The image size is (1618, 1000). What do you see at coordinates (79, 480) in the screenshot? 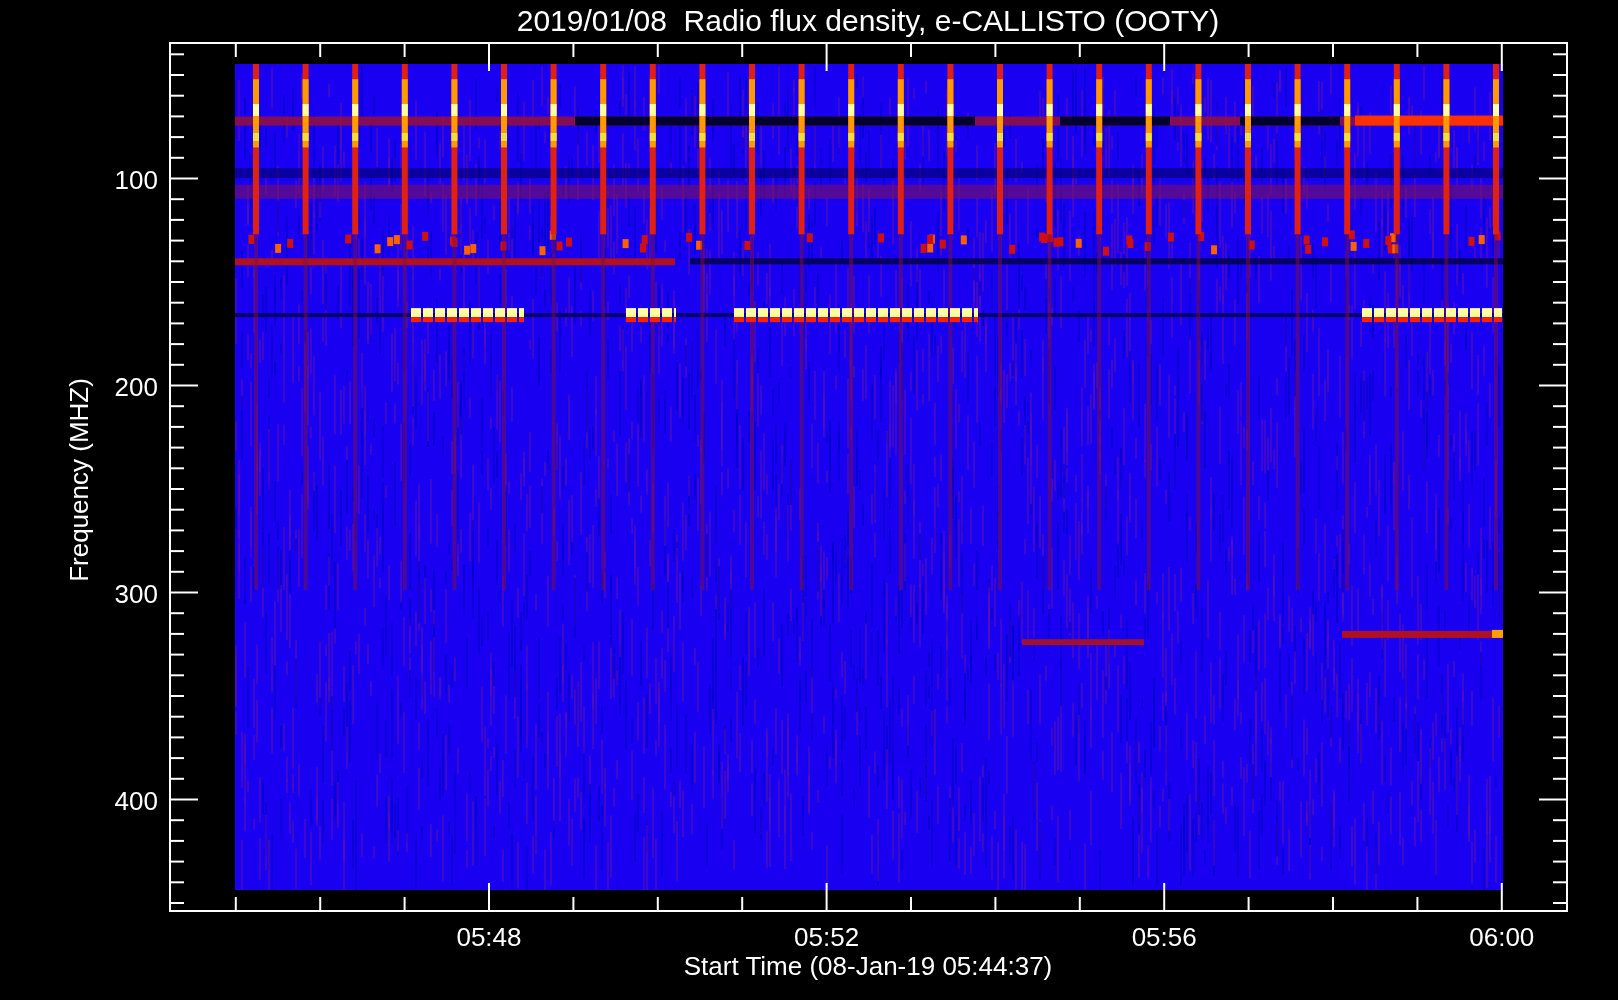
I see `axis-title: Frequency (MHZ)` at bounding box center [79, 480].